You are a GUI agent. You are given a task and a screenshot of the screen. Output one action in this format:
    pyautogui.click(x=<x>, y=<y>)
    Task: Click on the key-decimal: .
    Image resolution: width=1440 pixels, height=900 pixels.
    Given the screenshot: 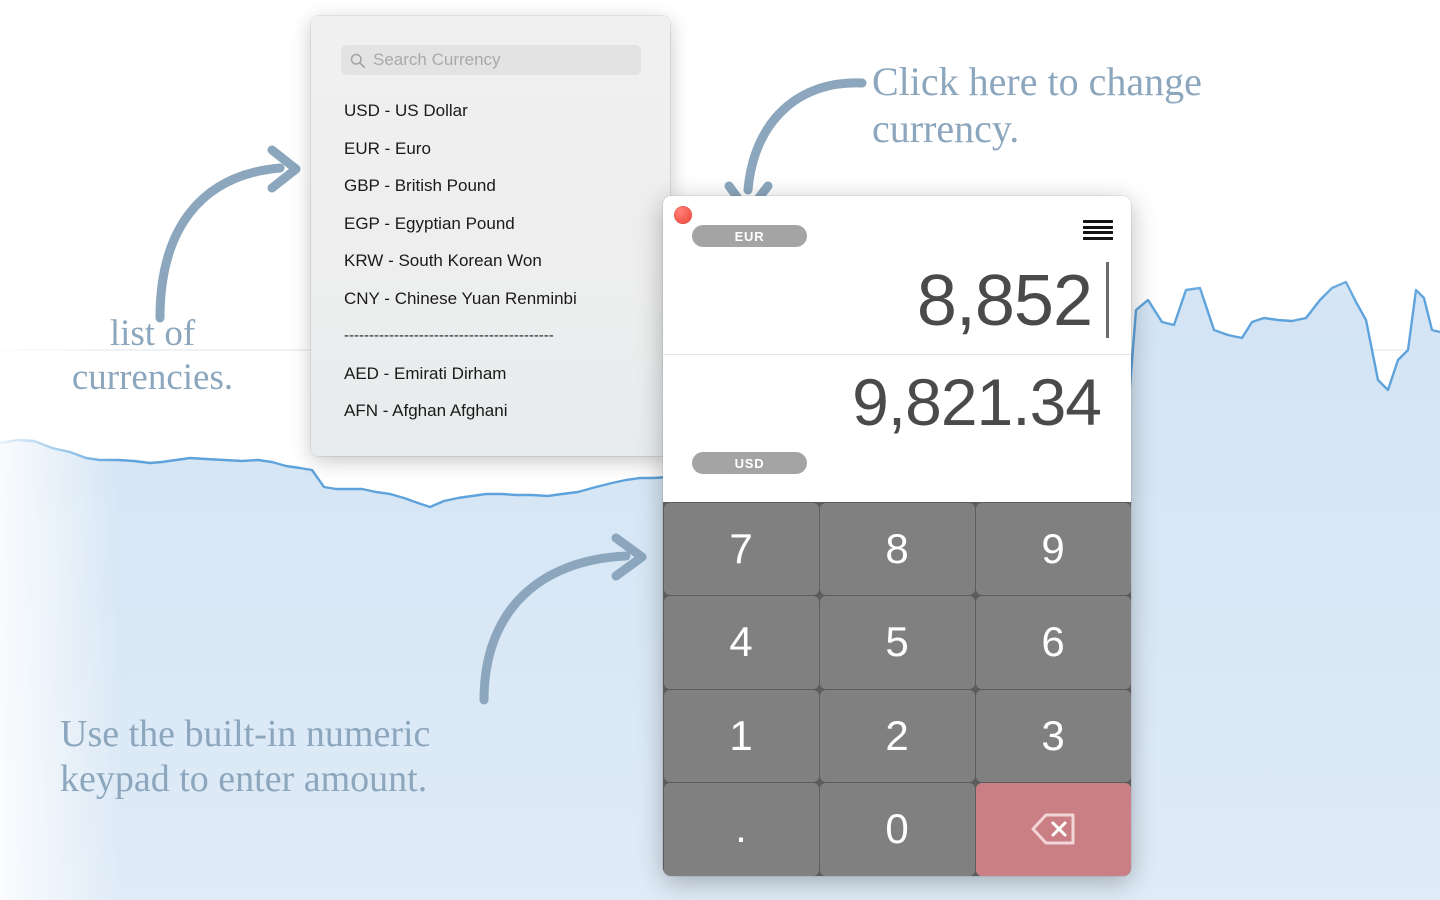 What is the action you would take?
    pyautogui.click(x=741, y=829)
    